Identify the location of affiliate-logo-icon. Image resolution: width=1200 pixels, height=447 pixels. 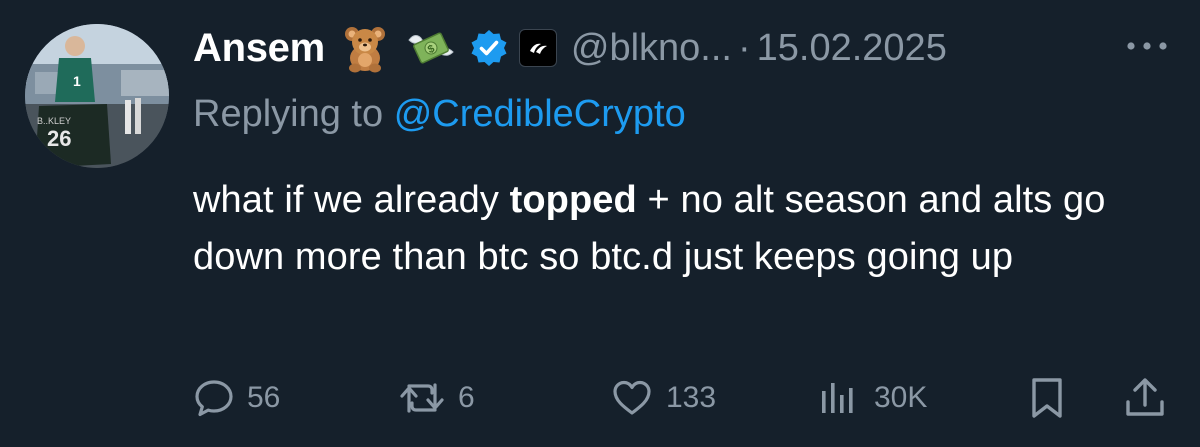
(537, 48).